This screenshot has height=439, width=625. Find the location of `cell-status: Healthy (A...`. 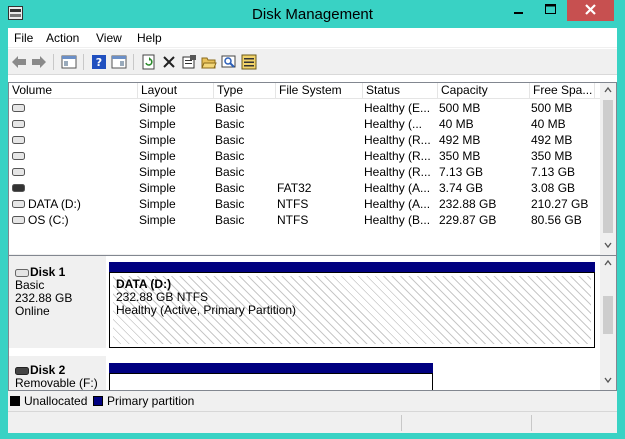

cell-status: Healthy (A... is located at coordinates (397, 204).